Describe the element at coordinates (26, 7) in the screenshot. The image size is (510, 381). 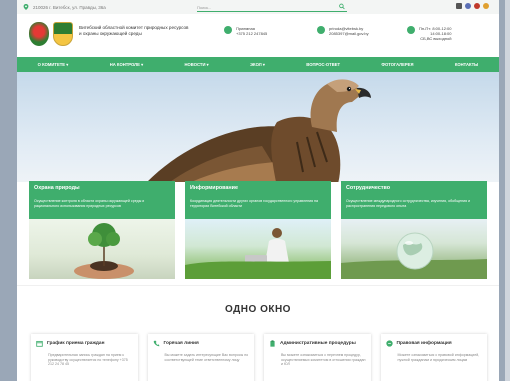
I see `location-pin-icon` at that location.